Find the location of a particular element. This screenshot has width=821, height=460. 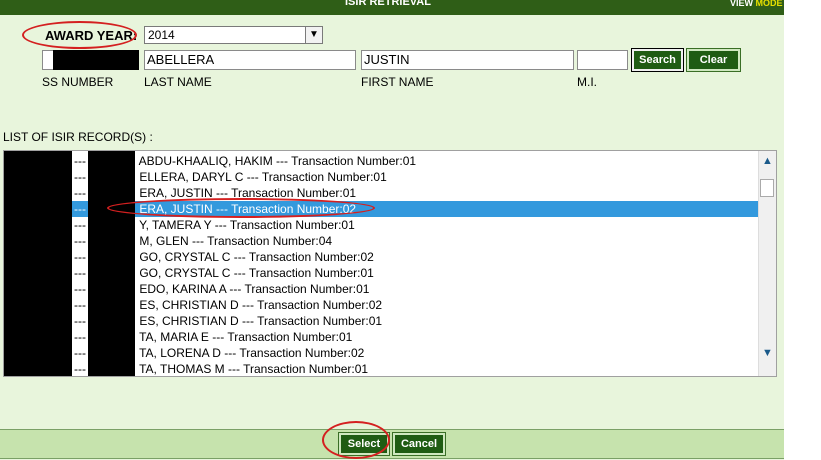

first-name-field: JUSTIN is located at coordinates (467, 60).